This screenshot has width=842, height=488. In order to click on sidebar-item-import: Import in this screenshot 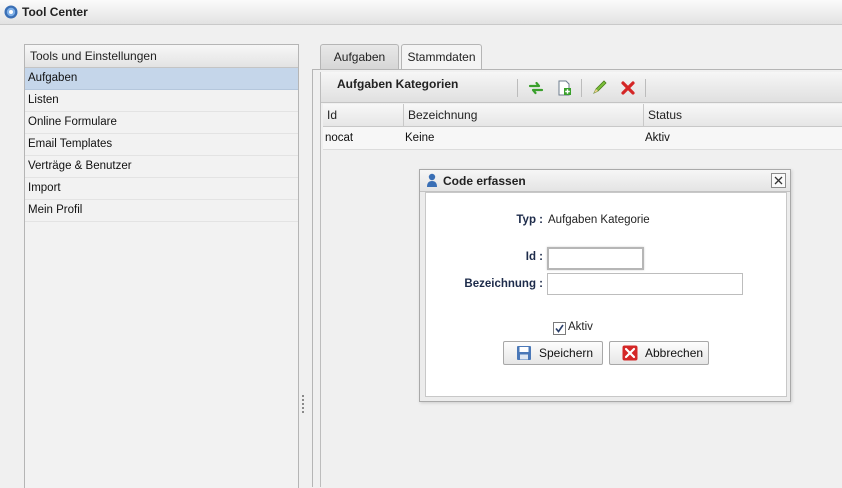, I will do `click(161, 189)`.